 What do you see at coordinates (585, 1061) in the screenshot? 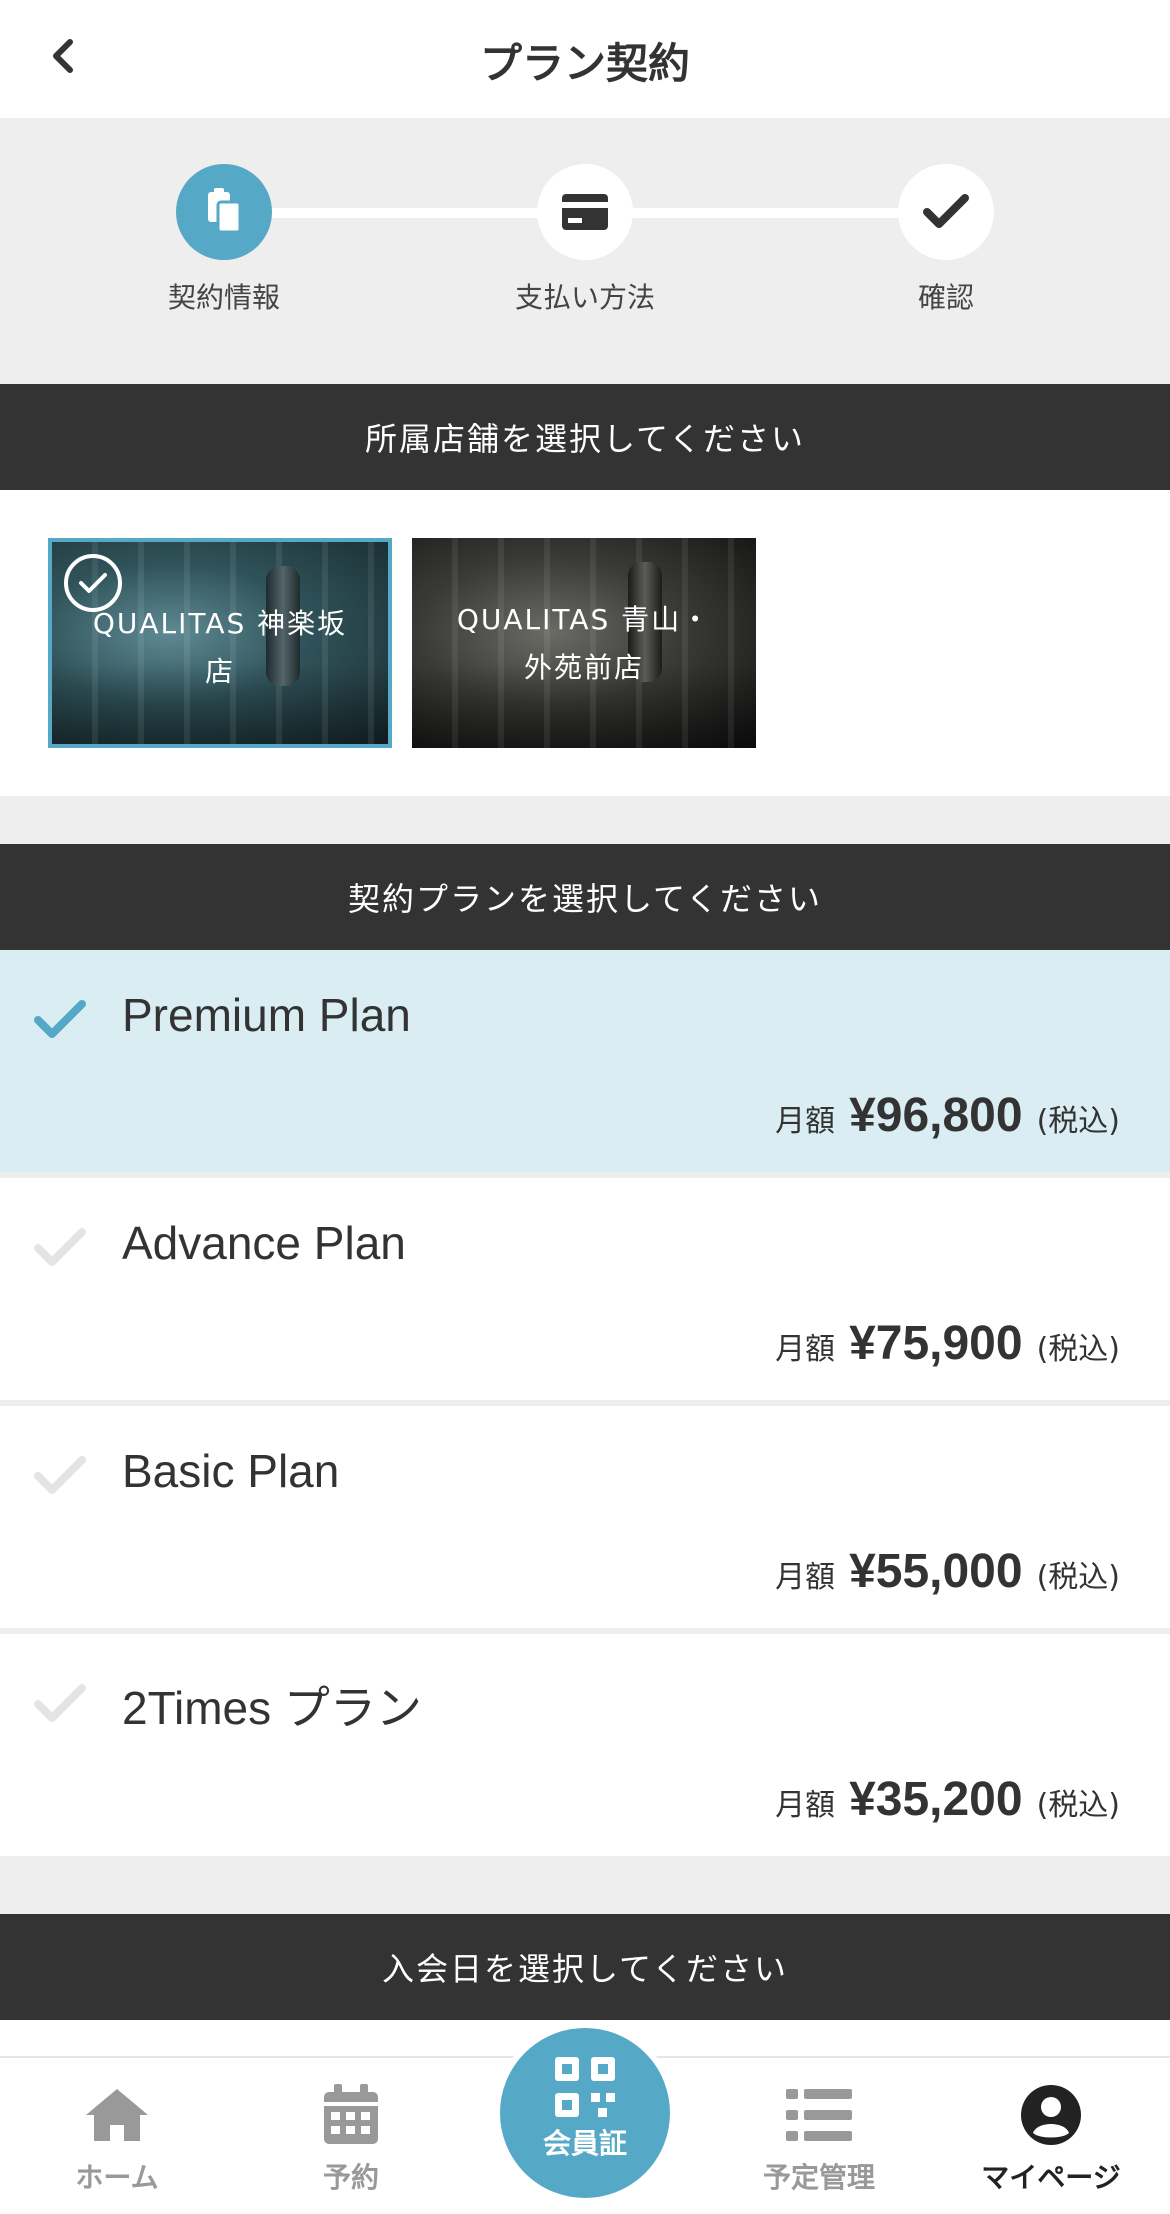
I see `plan-option-premium: Premium Plan 月額 ¥96,800 (税込)` at bounding box center [585, 1061].